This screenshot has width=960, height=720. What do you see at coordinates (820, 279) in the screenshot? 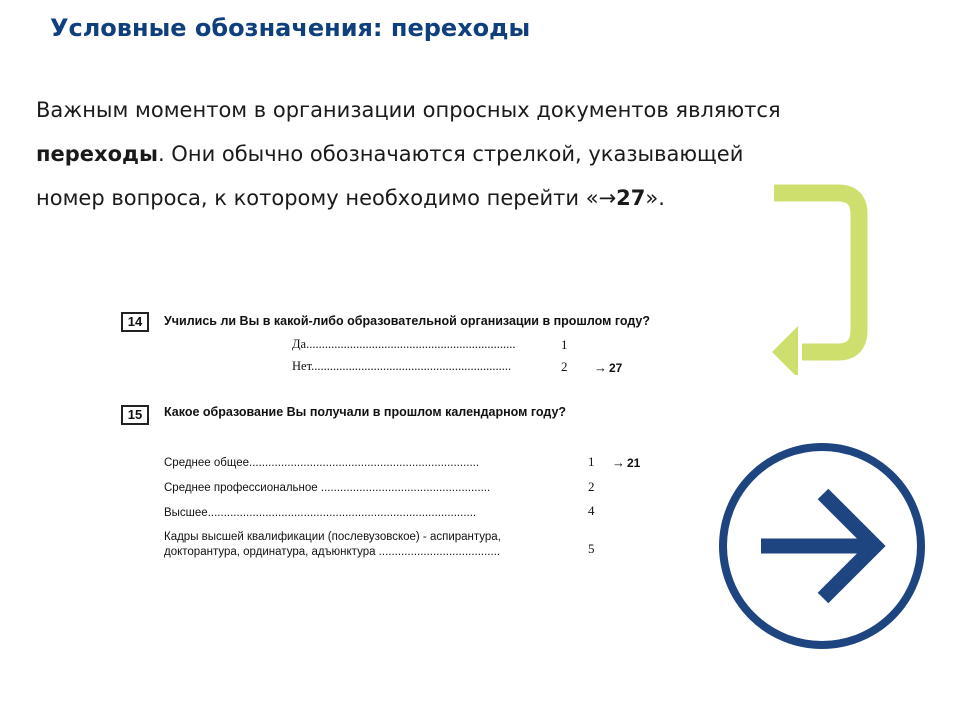
I see `curved-return-arrow-icon` at bounding box center [820, 279].